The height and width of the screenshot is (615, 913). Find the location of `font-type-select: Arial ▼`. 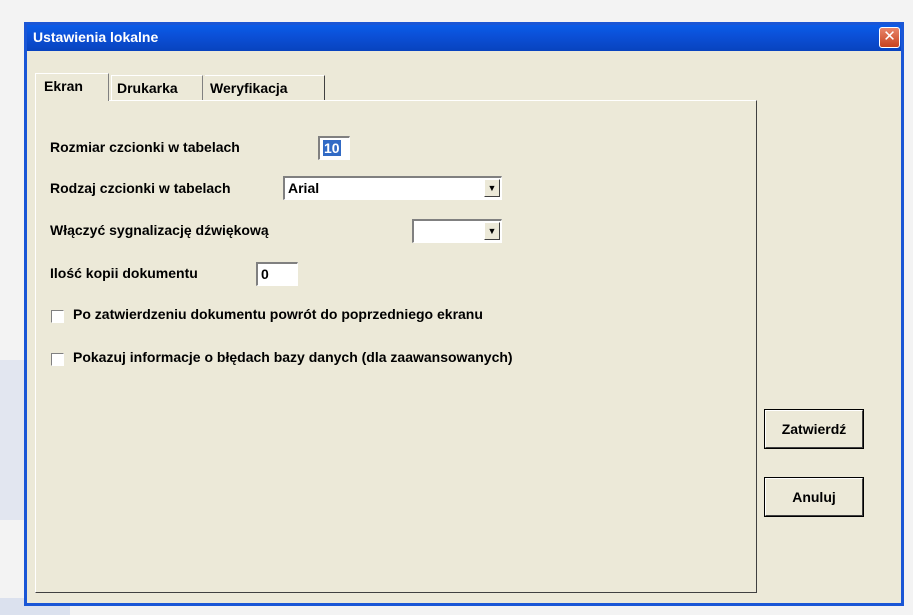

font-type-select: Arial ▼ is located at coordinates (392, 188).